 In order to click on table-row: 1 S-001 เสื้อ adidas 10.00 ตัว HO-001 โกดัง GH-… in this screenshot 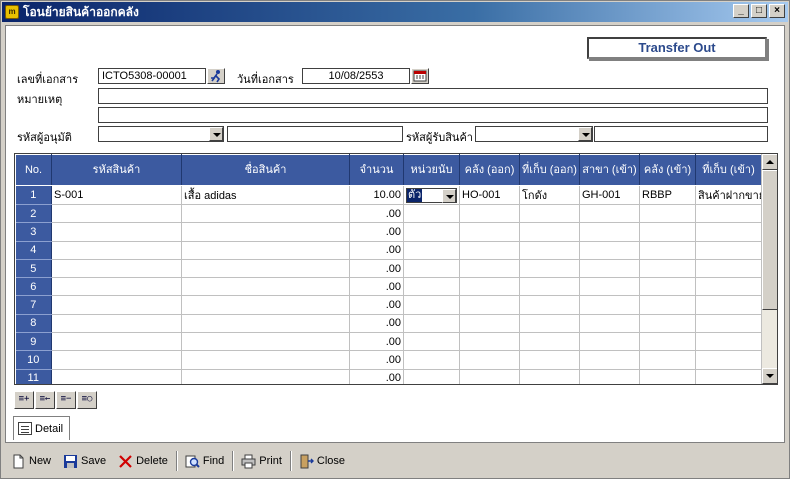, I will do `click(388, 195)`.